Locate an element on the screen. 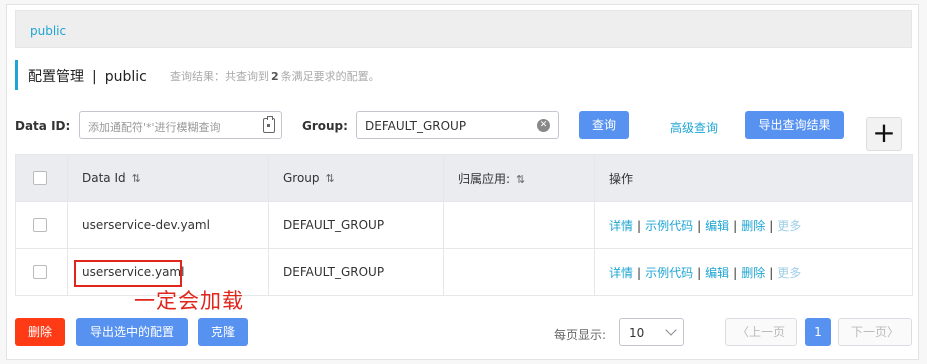 The image size is (927, 364). clear-icon: ✕ is located at coordinates (543, 125).